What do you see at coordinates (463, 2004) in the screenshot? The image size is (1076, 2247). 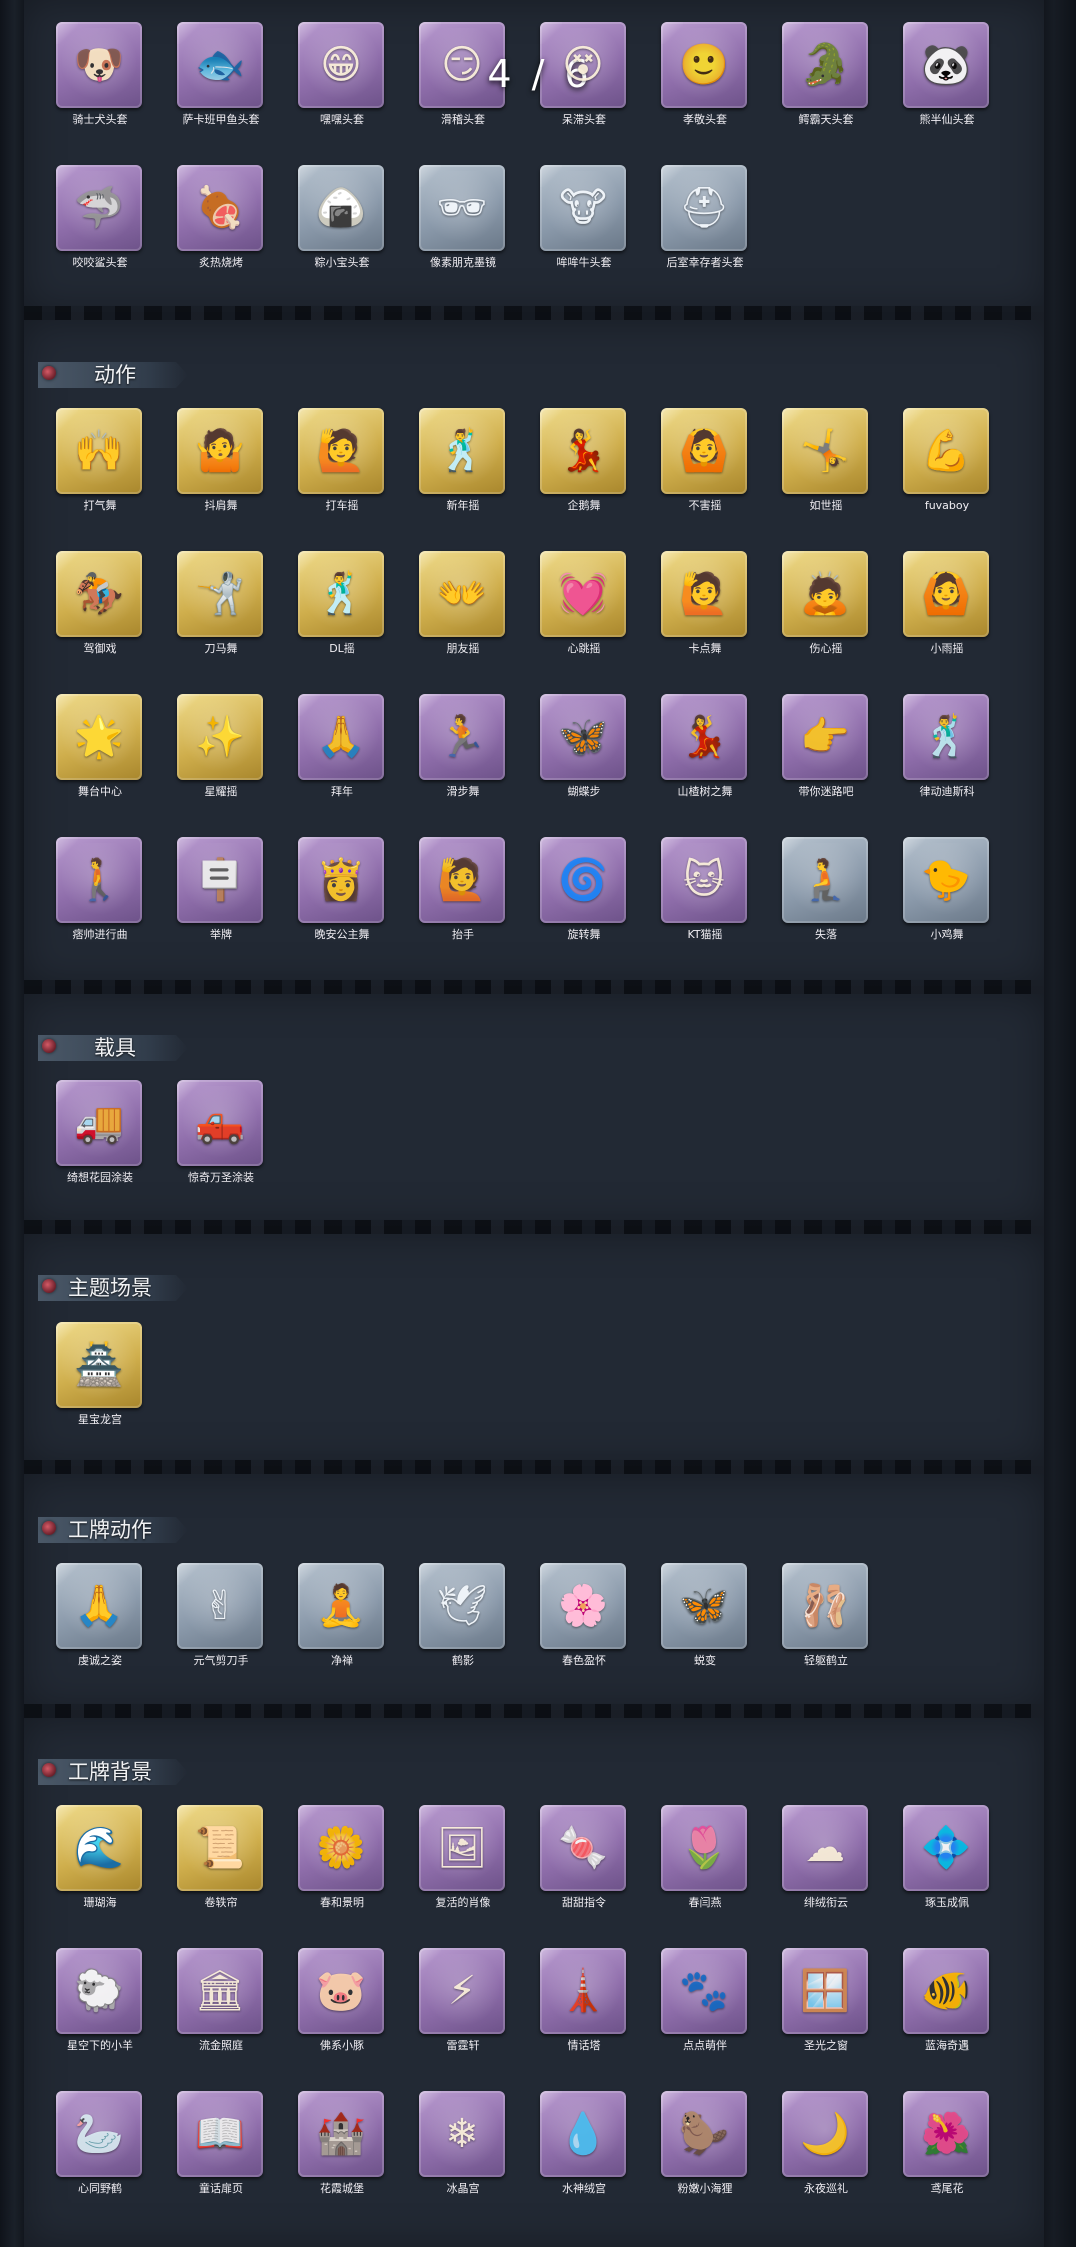 I see `item-tile: ⚡ 雷霆轩` at bounding box center [463, 2004].